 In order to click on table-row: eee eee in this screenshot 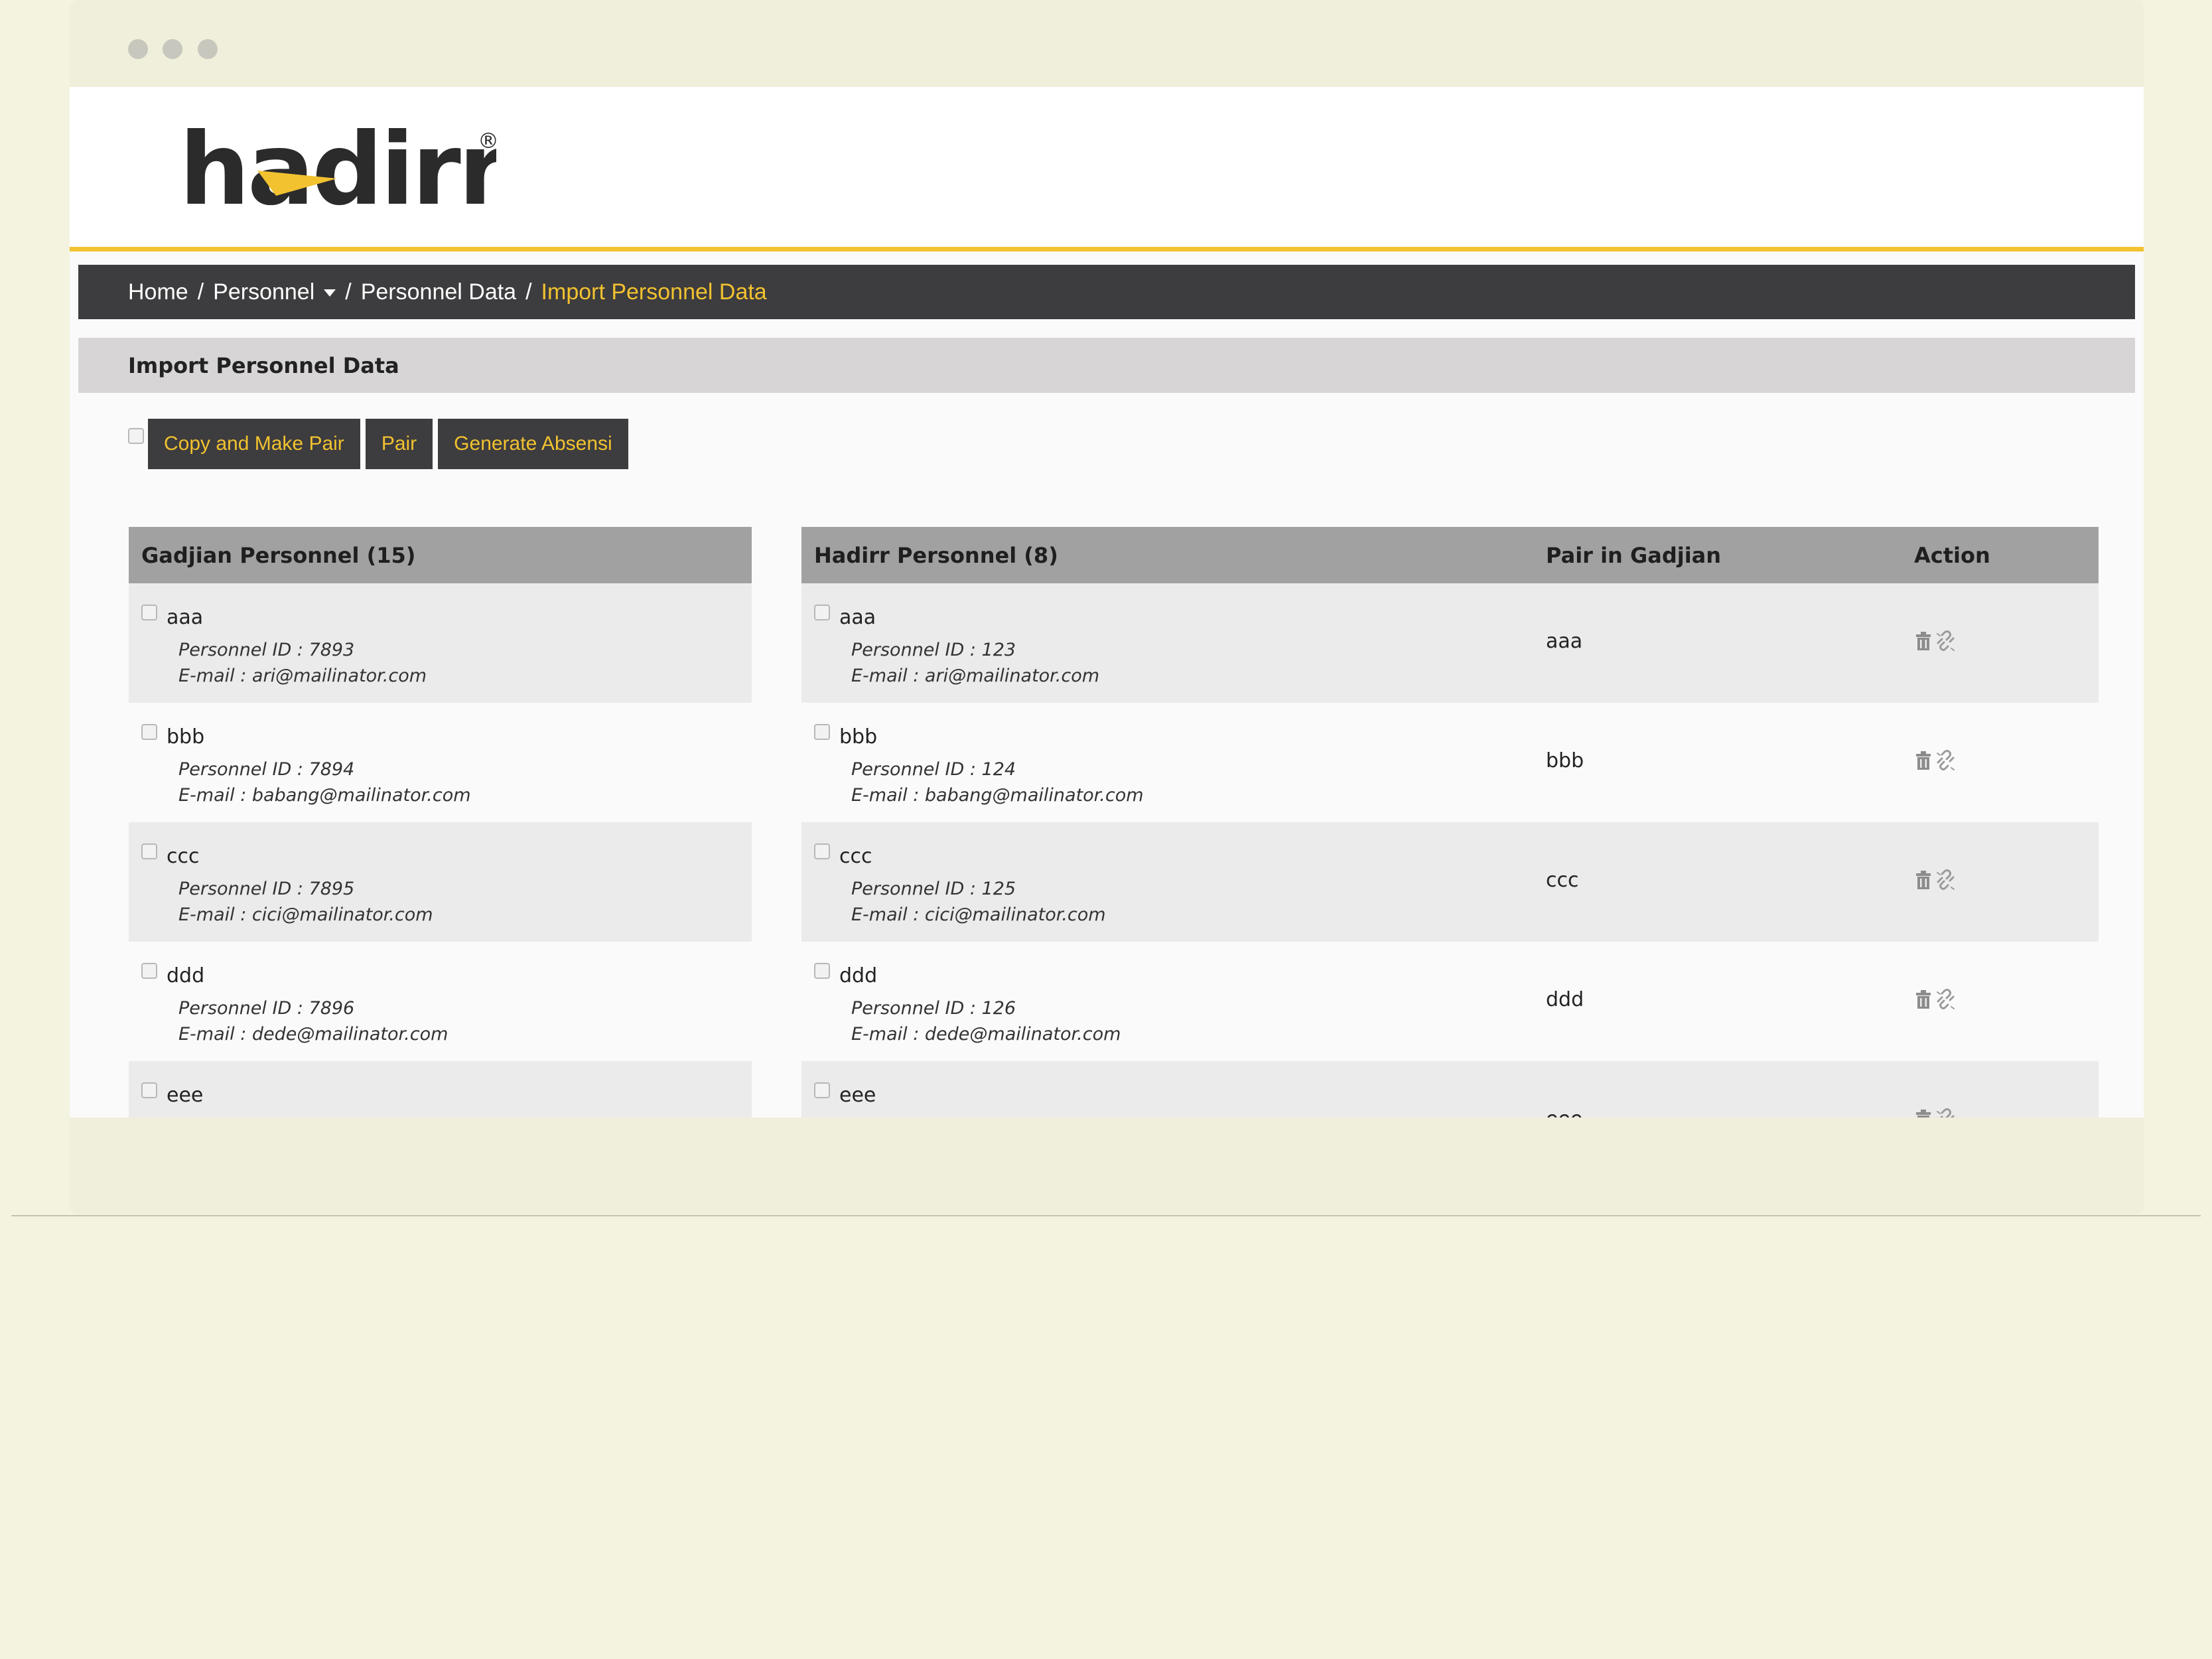, I will do `click(1450, 1089)`.